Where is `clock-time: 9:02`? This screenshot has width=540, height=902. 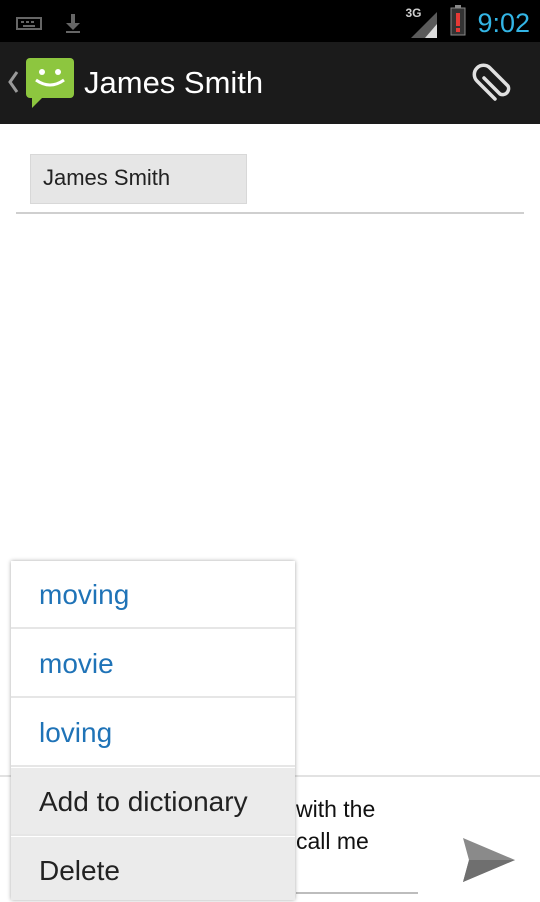
clock-time: 9:02 is located at coordinates (503, 22).